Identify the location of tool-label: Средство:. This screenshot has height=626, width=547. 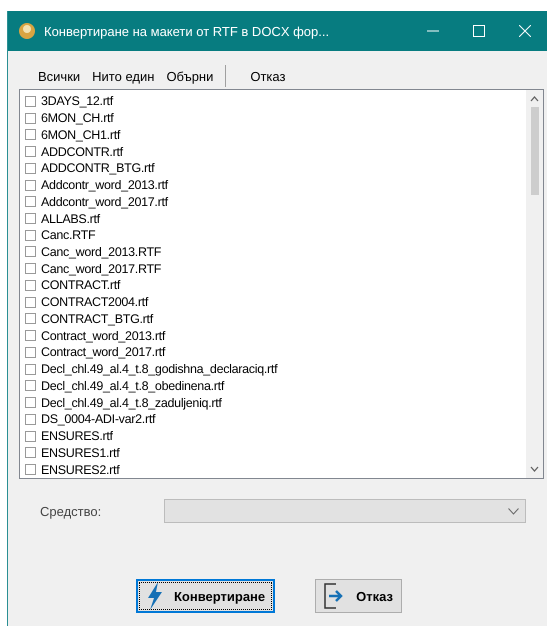
(71, 511).